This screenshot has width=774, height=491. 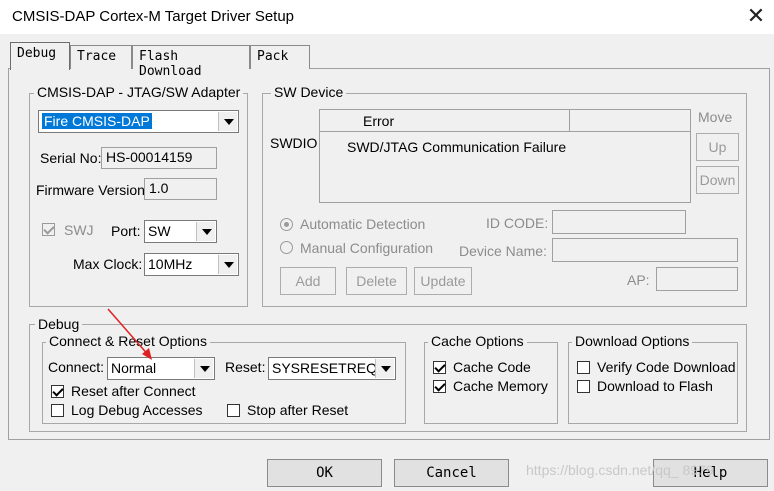 What do you see at coordinates (298, 410) in the screenshot?
I see `stop-after-reset-label: Stop after Reset` at bounding box center [298, 410].